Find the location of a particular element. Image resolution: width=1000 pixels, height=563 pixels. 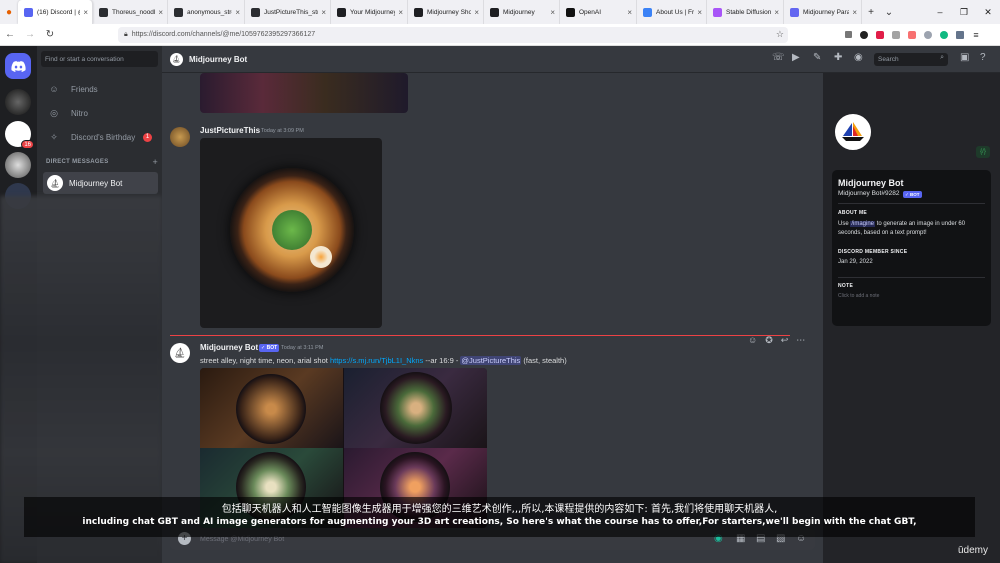

browser-tab: Midjourney × is located at coordinates (522, 12).